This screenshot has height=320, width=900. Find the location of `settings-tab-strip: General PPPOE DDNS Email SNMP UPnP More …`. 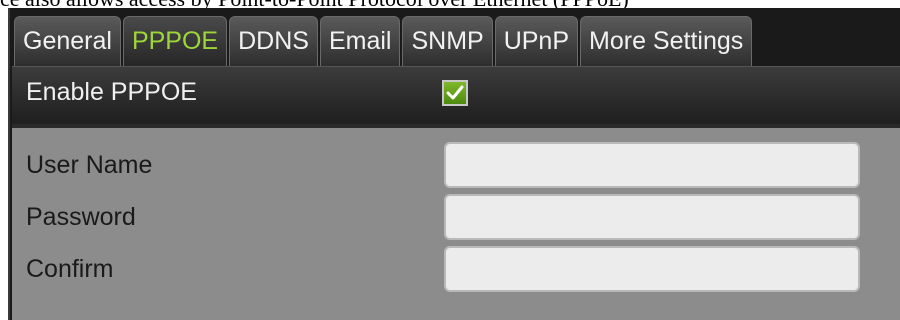

settings-tab-strip: General PPPOE DDNS Email SNMP UPnP More … is located at coordinates (383, 41).